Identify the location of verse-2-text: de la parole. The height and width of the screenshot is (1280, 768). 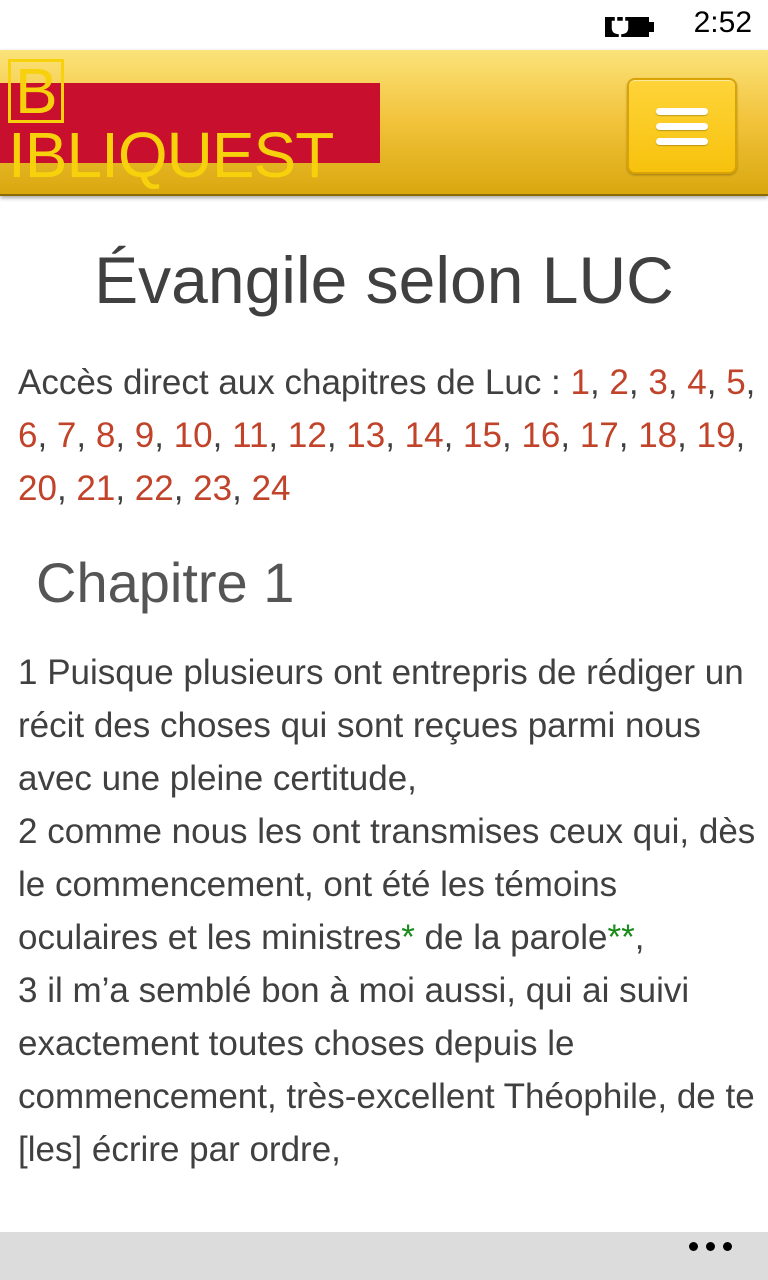
(511, 937).